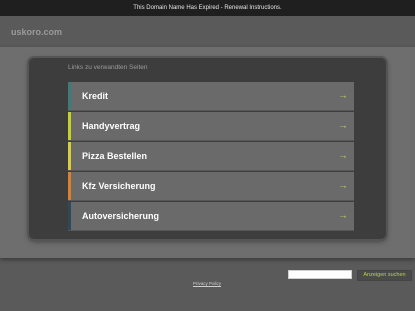 The height and width of the screenshot is (311, 415). I want to click on link-item-pizza-bestellen: Pizza Bestellen →, so click(211, 156).